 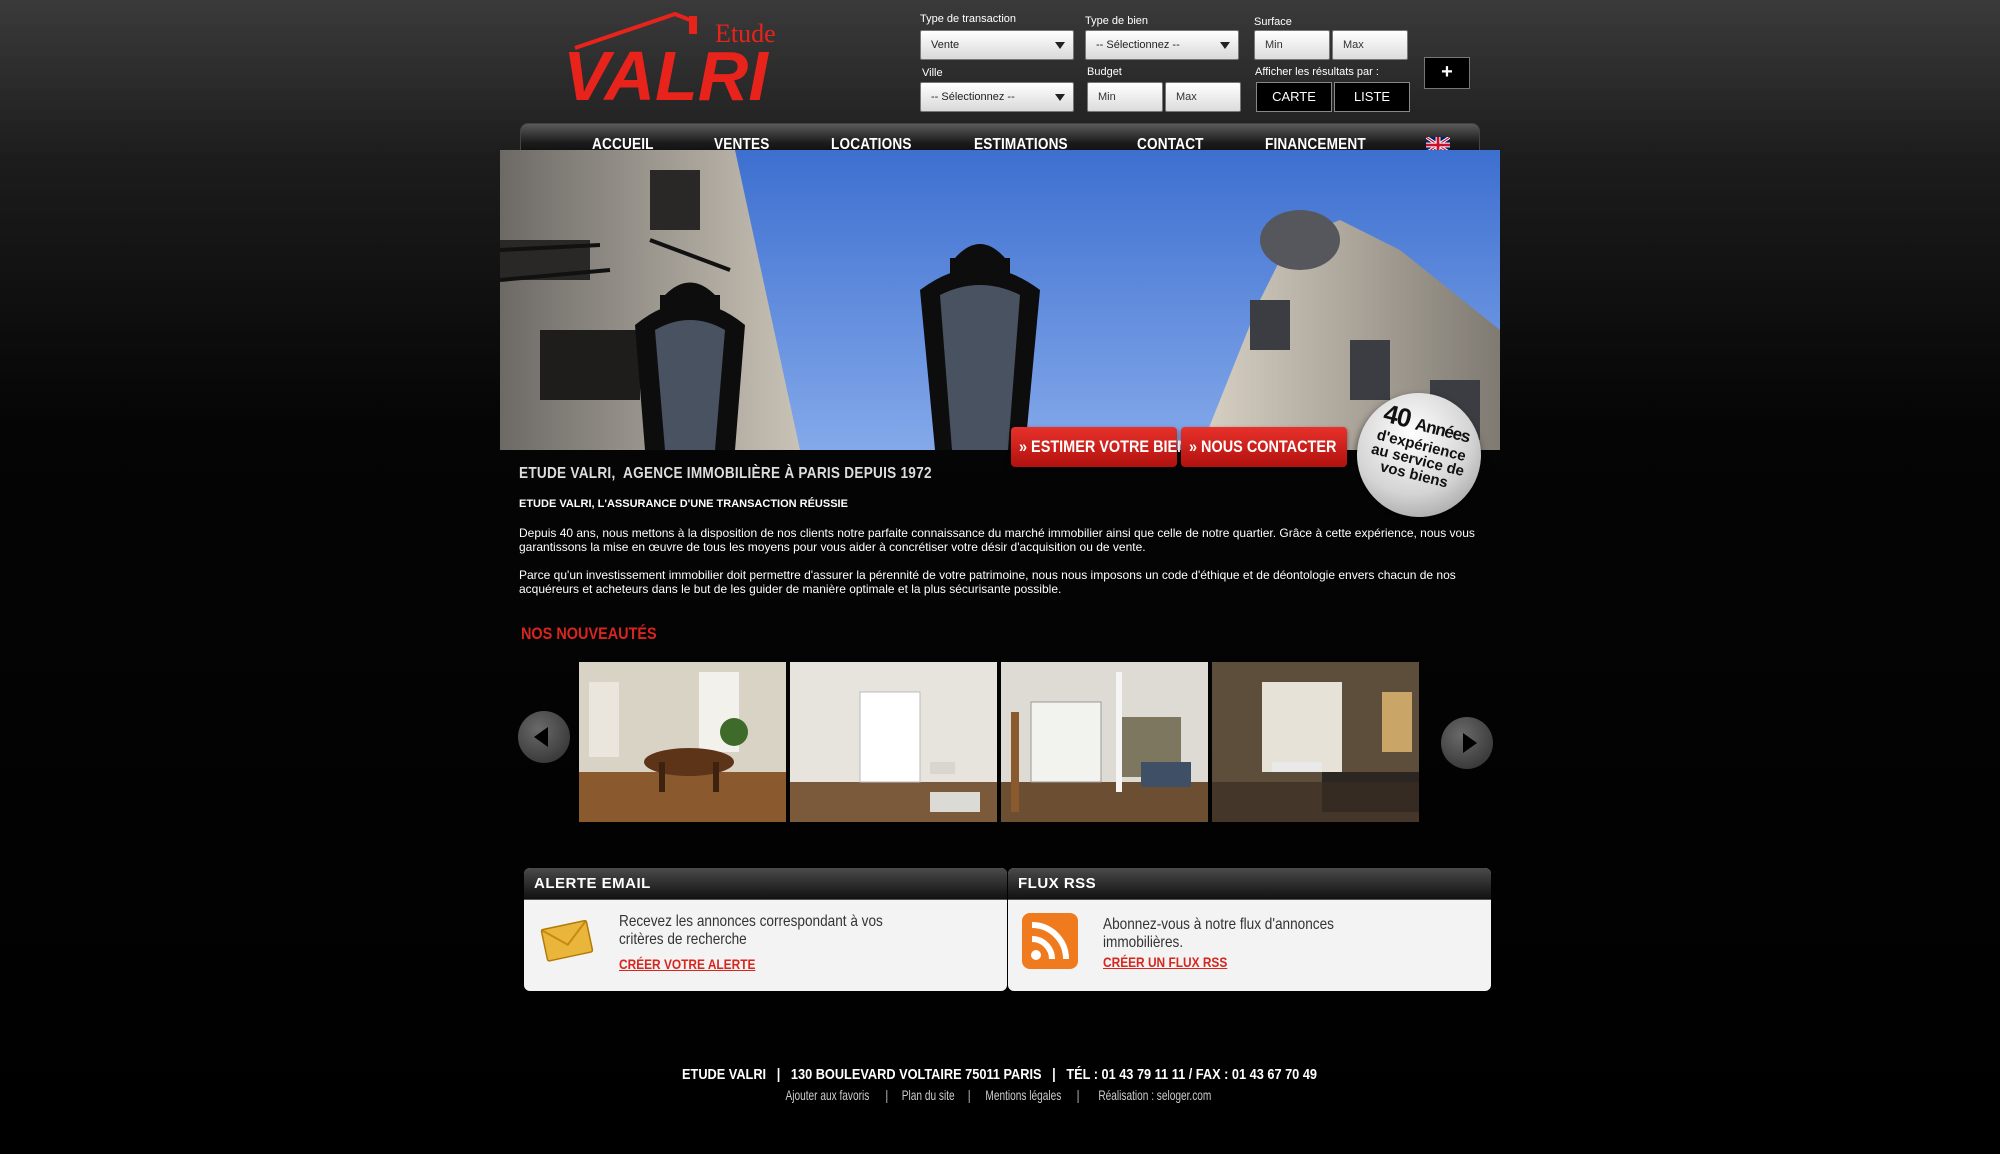 What do you see at coordinates (567, 940) in the screenshot?
I see `envelope-icon` at bounding box center [567, 940].